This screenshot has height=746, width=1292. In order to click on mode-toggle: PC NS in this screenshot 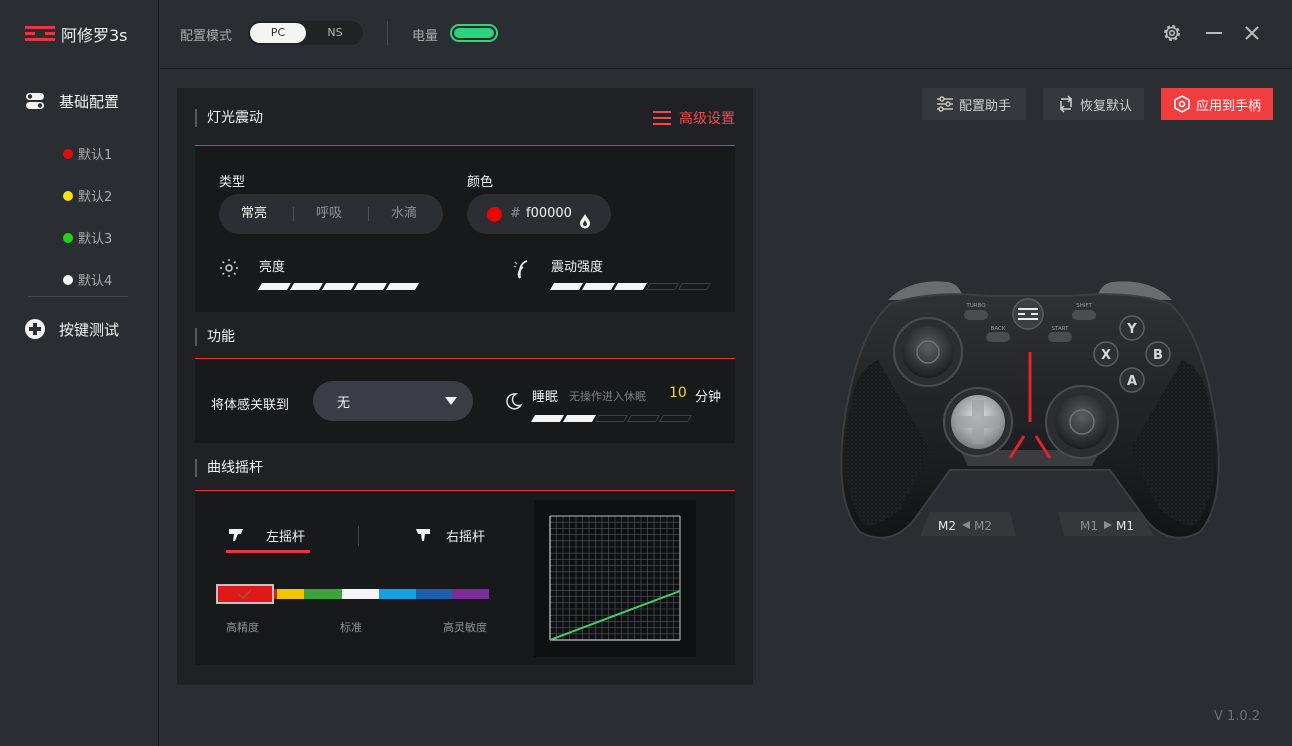, I will do `click(305, 33)`.